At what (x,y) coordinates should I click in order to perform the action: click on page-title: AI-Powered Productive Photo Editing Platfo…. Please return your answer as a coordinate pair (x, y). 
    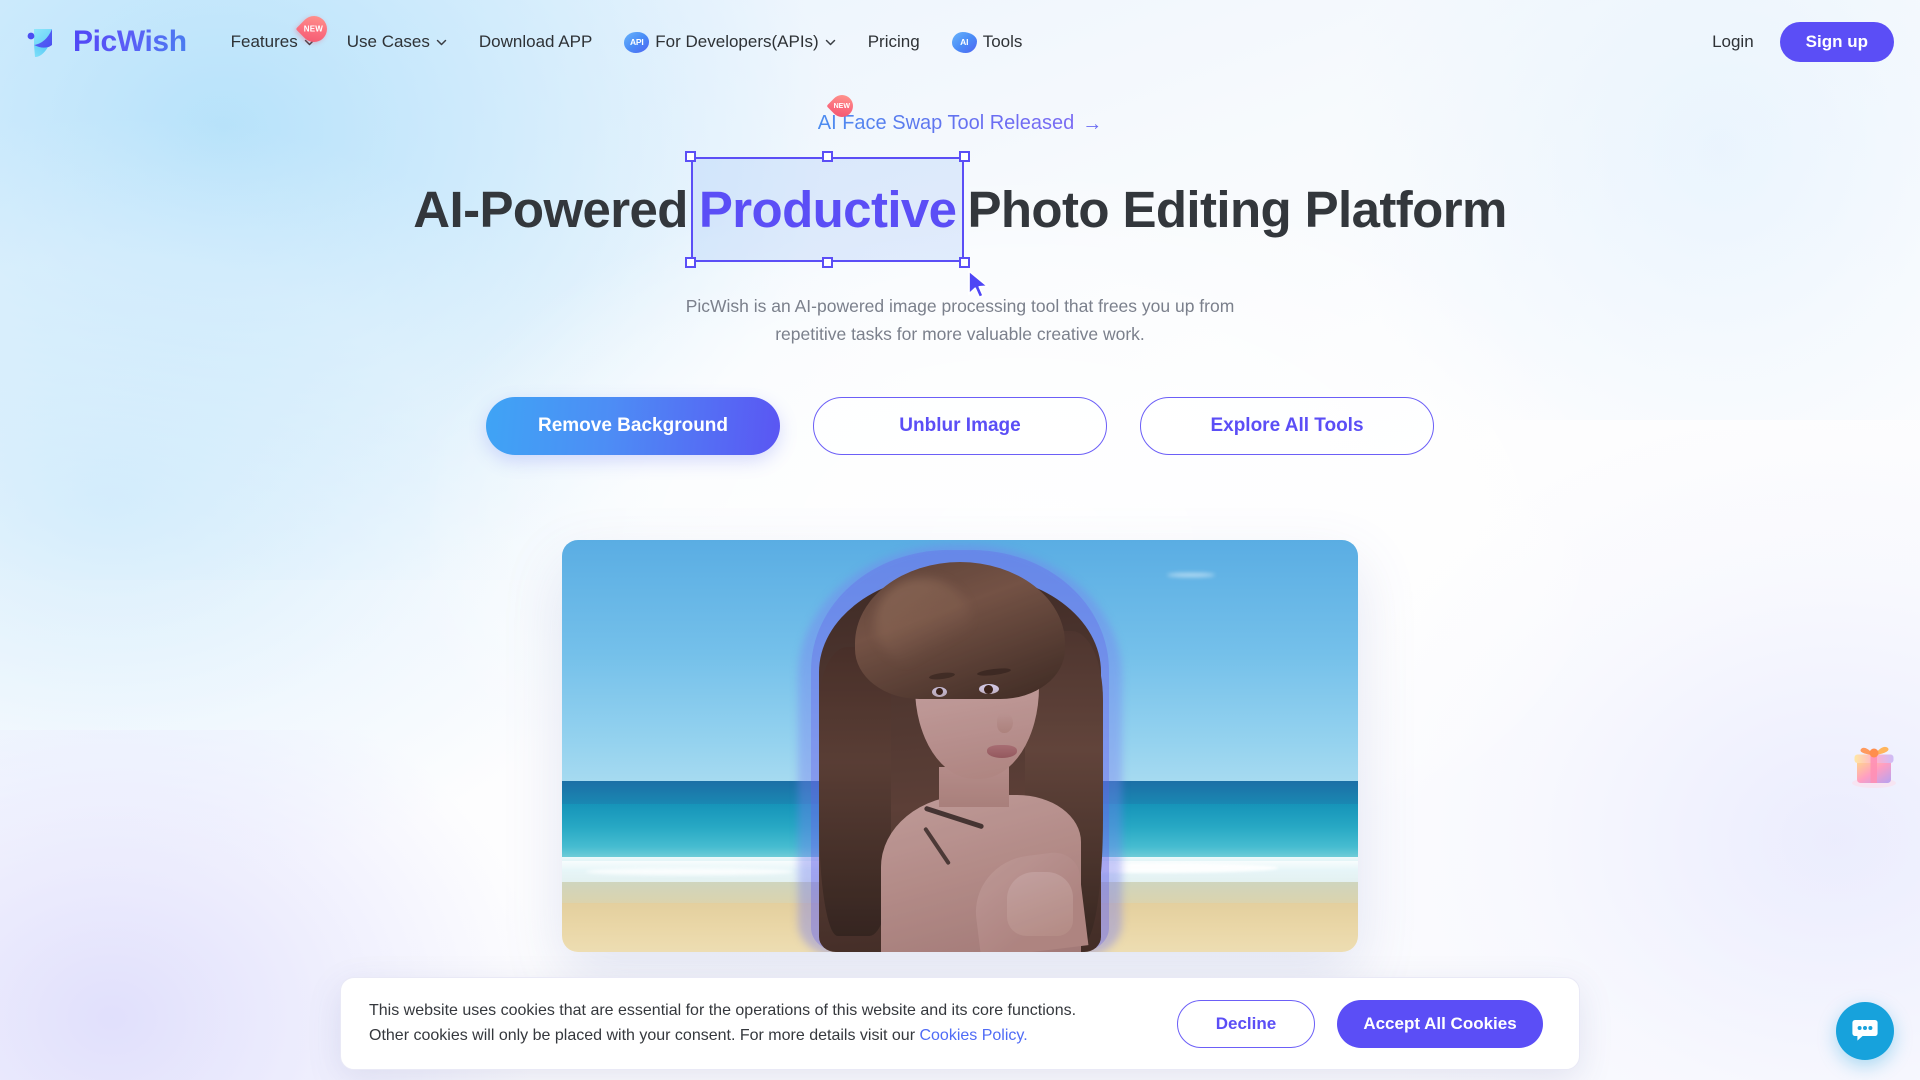
    Looking at the image, I should click on (960, 225).